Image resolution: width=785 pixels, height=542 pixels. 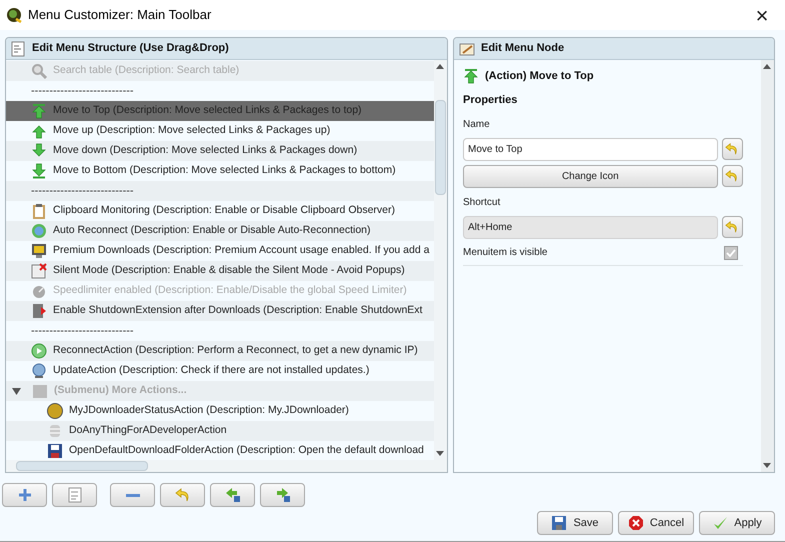 I want to click on menu-item-label: Move up (Description: Move selected Links & Packages up), so click(x=191, y=130).